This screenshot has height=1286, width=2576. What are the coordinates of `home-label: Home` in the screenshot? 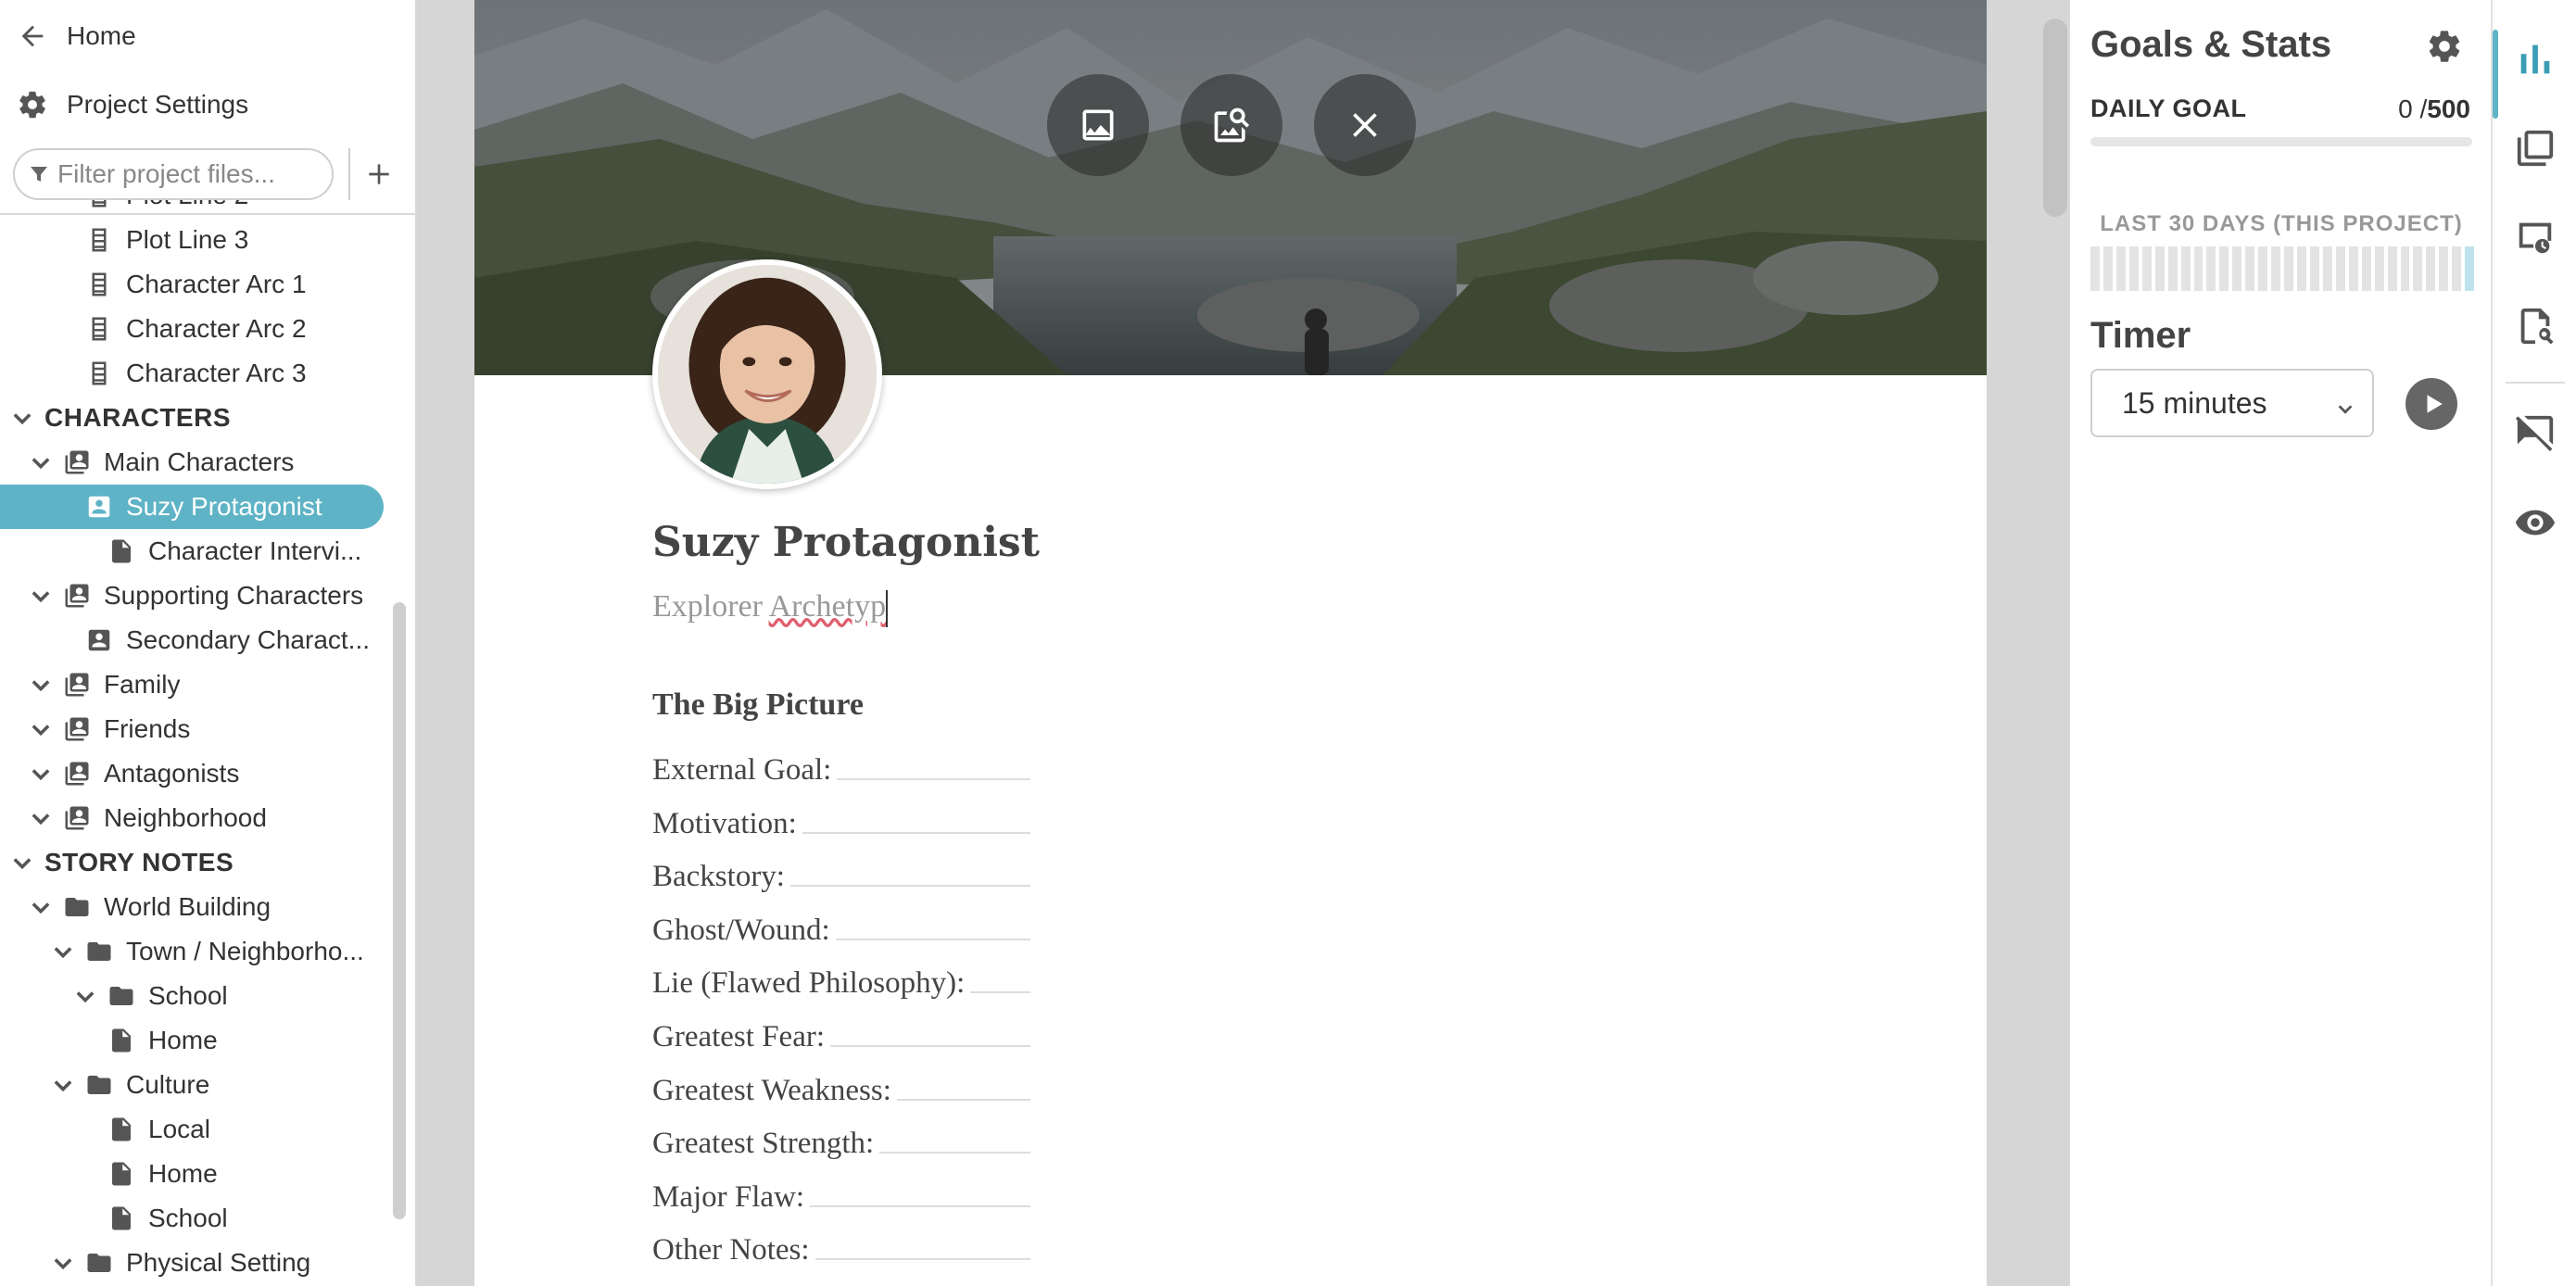 It's located at (101, 36).